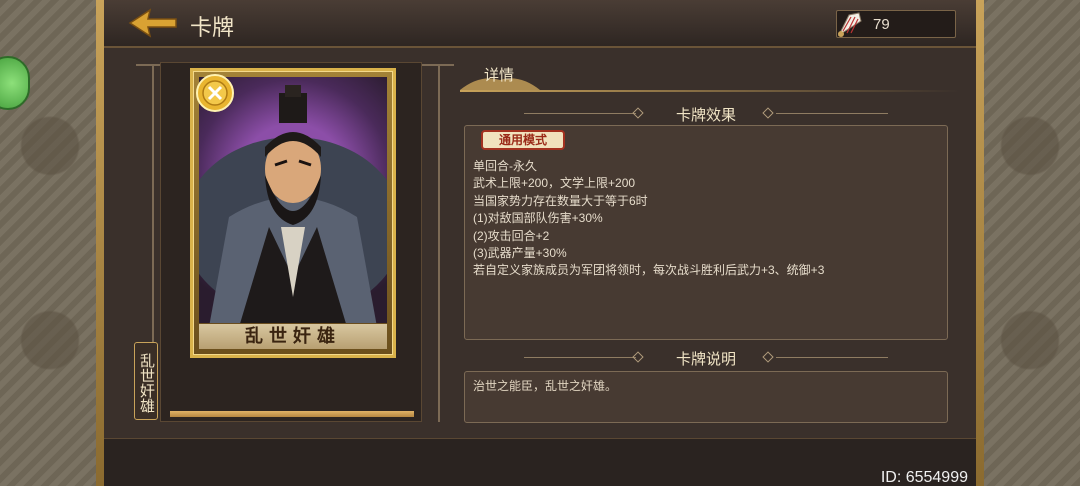  I want to click on description-text: 治世之能臣，乱世之奸雄。, so click(545, 386).